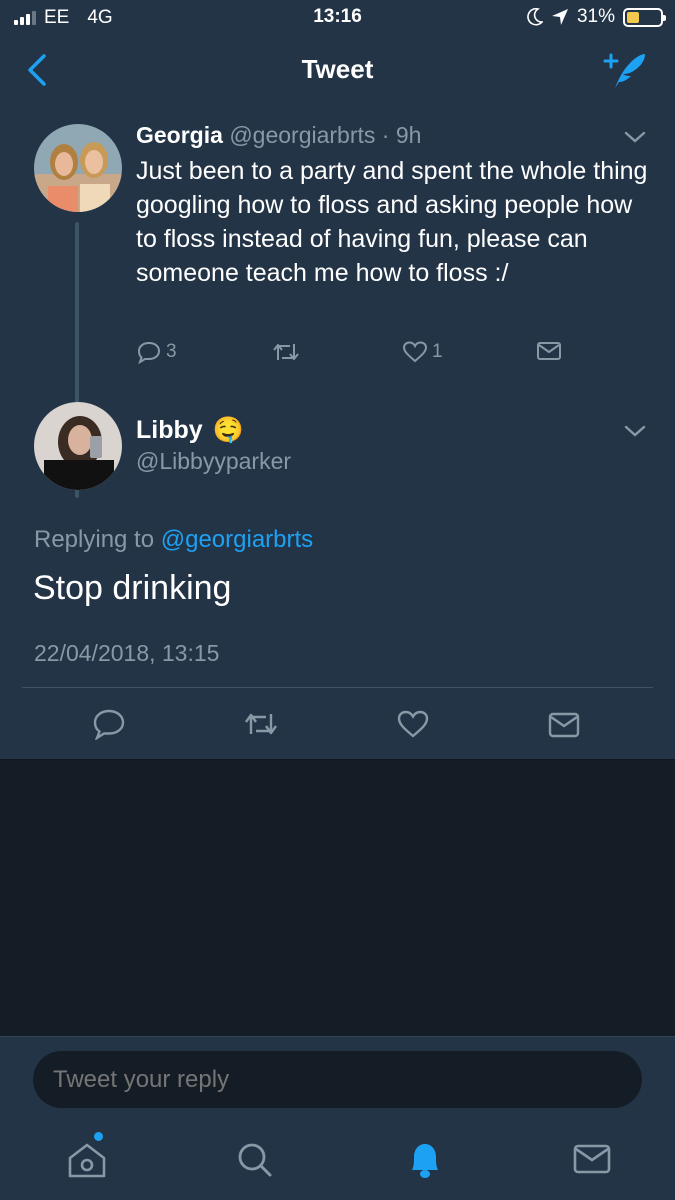 This screenshot has height=1200, width=675. I want to click on replying-to: Replying to @georgiarbrts, so click(173, 540).